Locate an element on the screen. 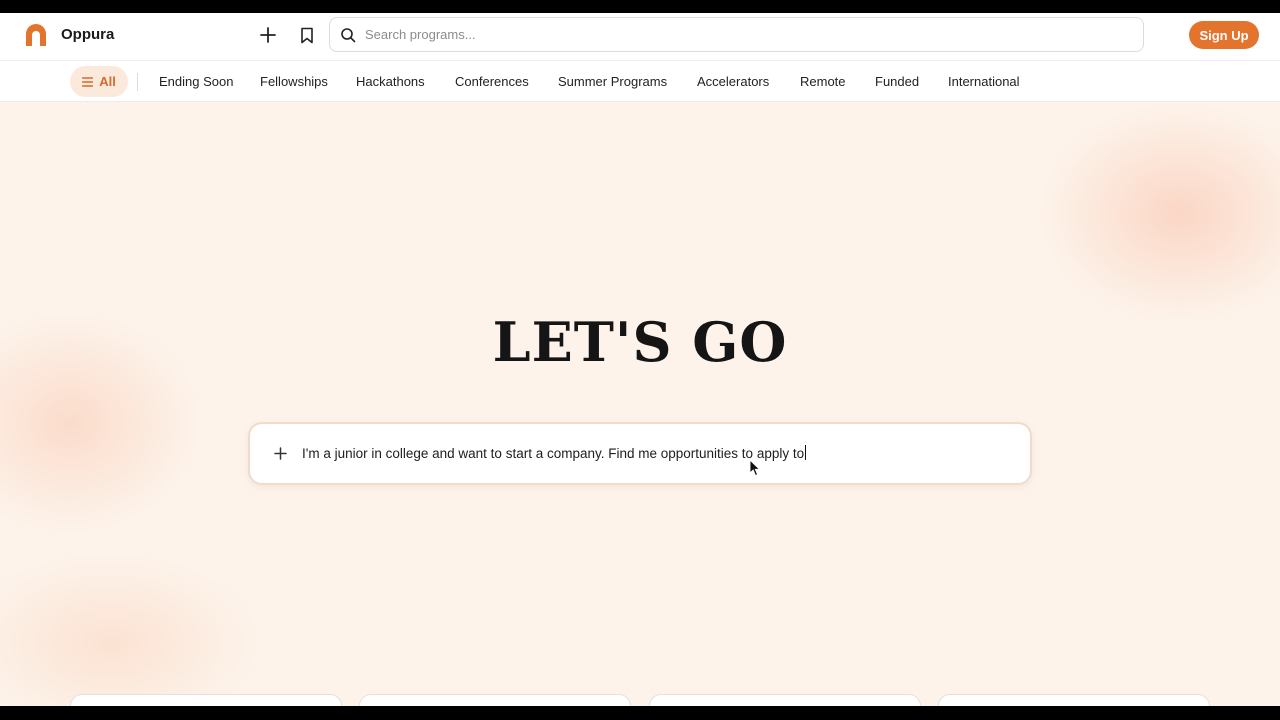 The height and width of the screenshot is (720, 1280). search-bar is located at coordinates (736, 34).